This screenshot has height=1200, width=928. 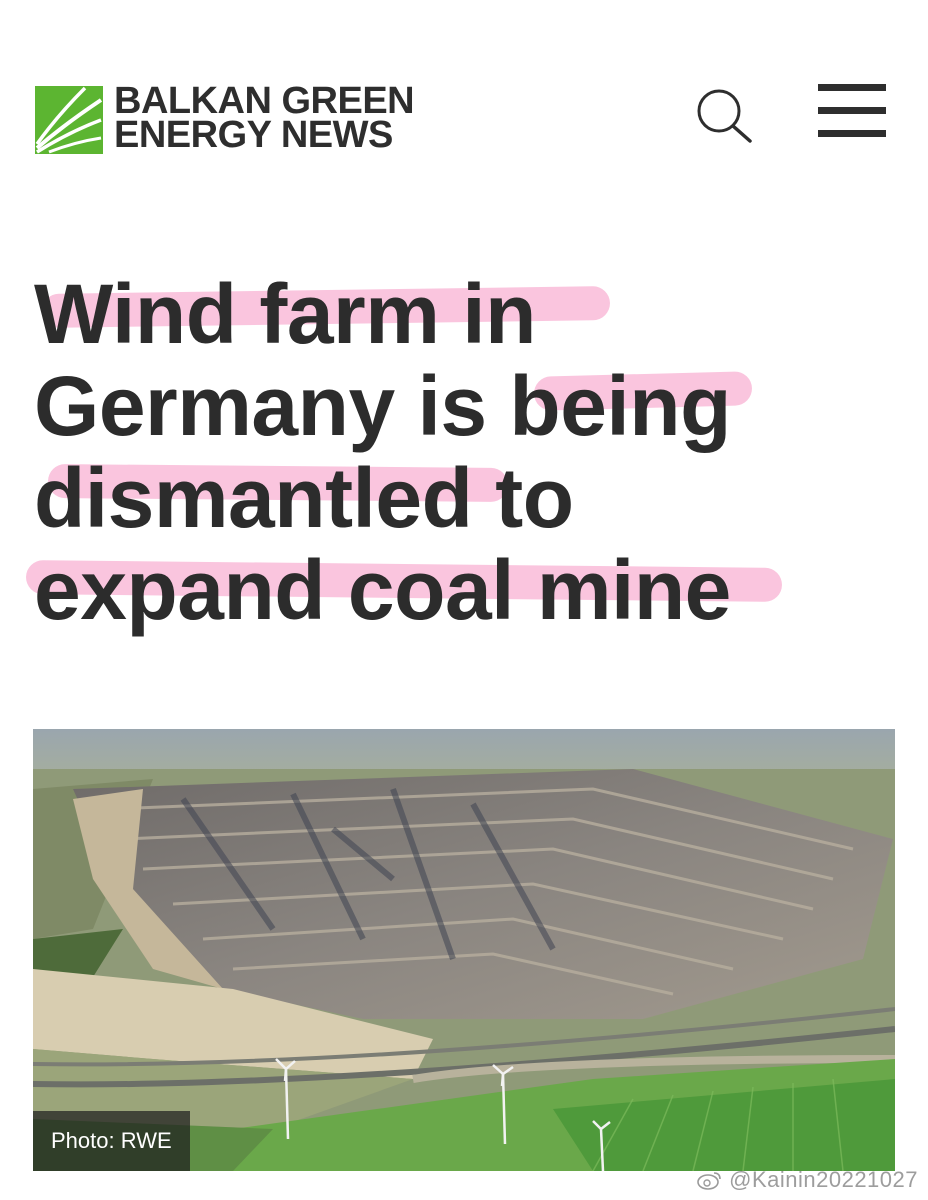 What do you see at coordinates (69, 120) in the screenshot?
I see `brand-logo-icon` at bounding box center [69, 120].